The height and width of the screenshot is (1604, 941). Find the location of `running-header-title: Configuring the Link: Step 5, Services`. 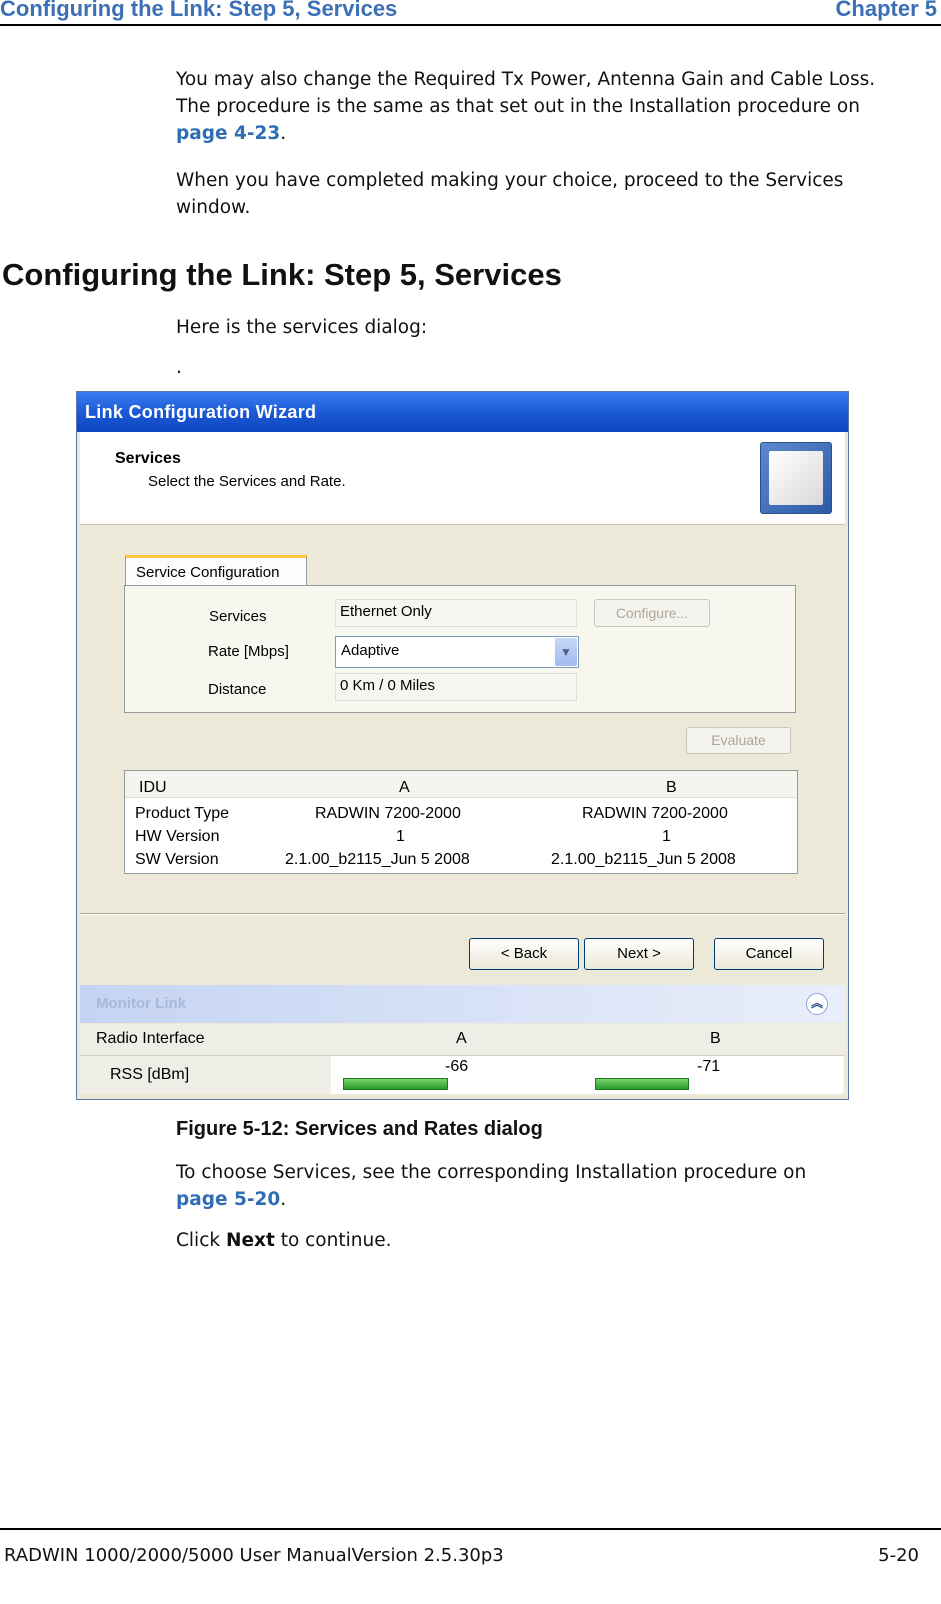

running-header-title: Configuring the Link: Step 5, Services is located at coordinates (199, 10).